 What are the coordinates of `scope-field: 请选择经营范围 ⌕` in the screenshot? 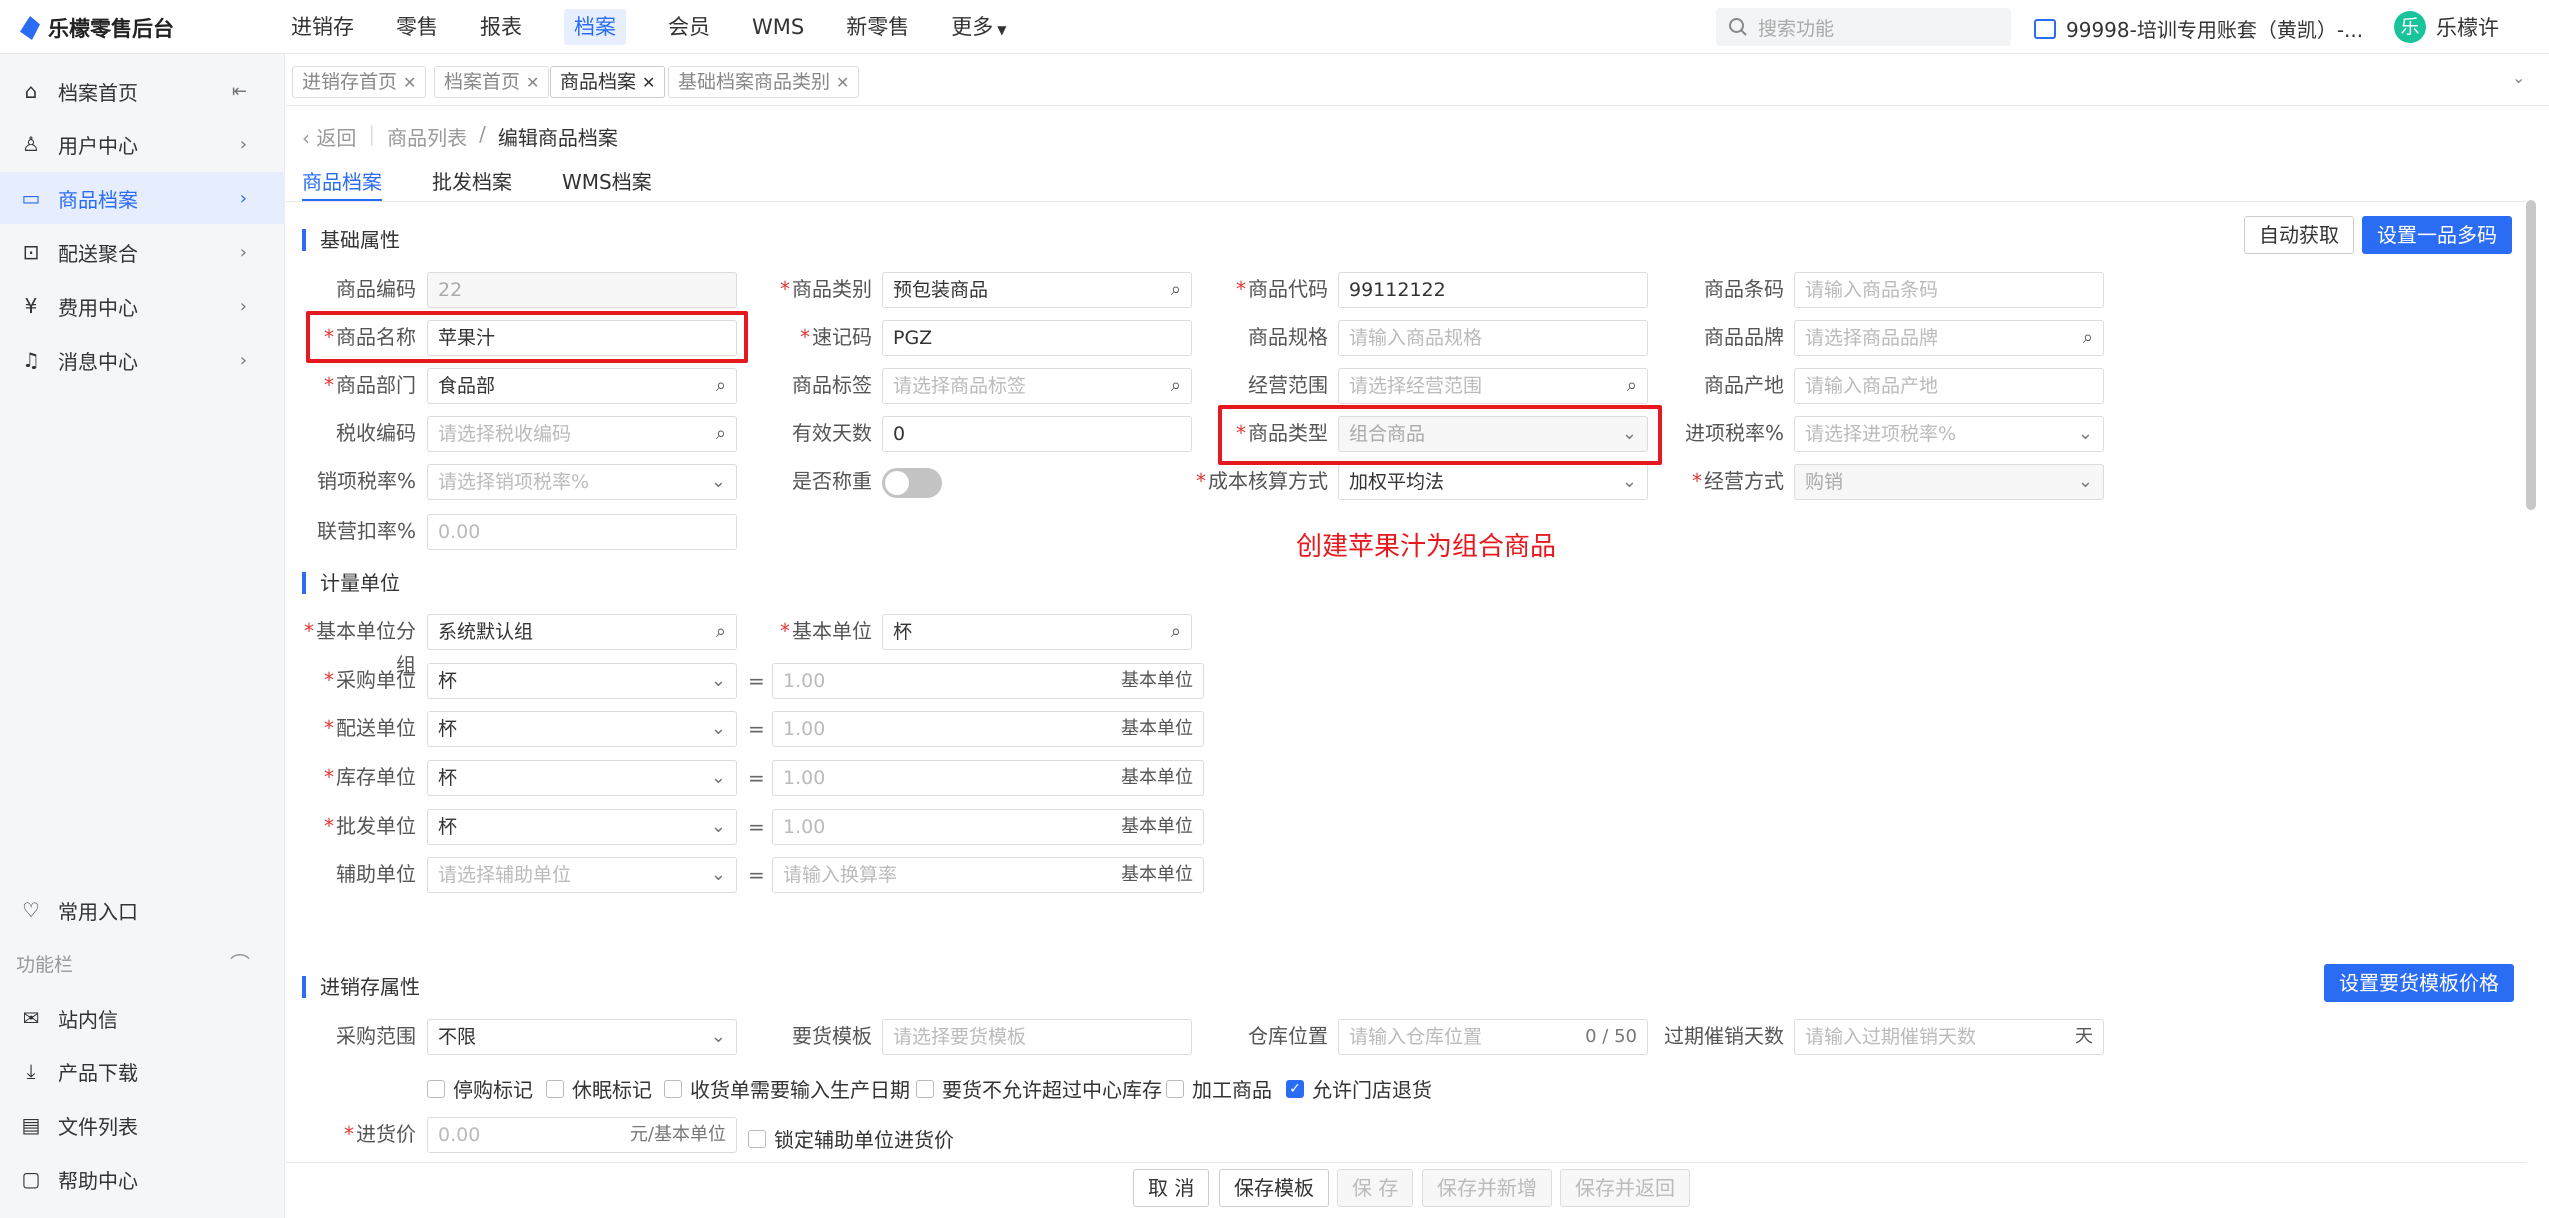 It's located at (1493, 386).